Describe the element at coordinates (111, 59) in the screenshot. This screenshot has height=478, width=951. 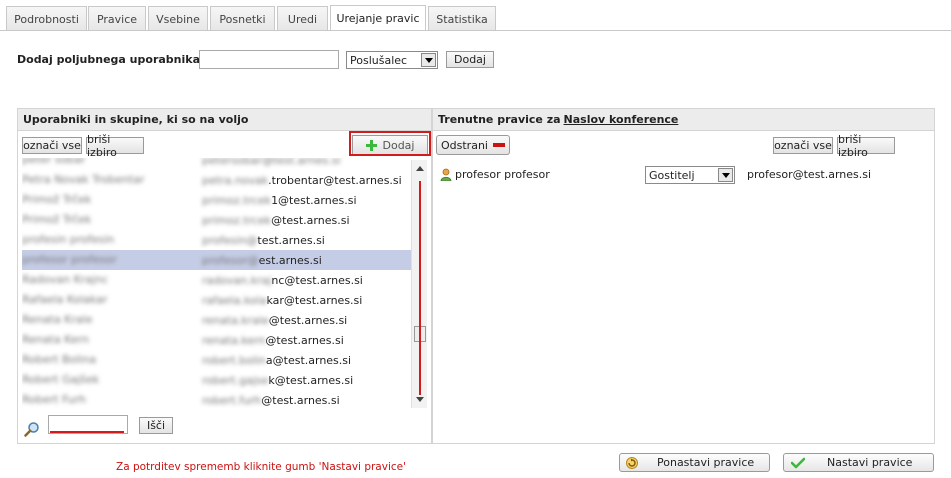
I see `add-user-label: Dodaj poljubnega uporabnika:` at that location.